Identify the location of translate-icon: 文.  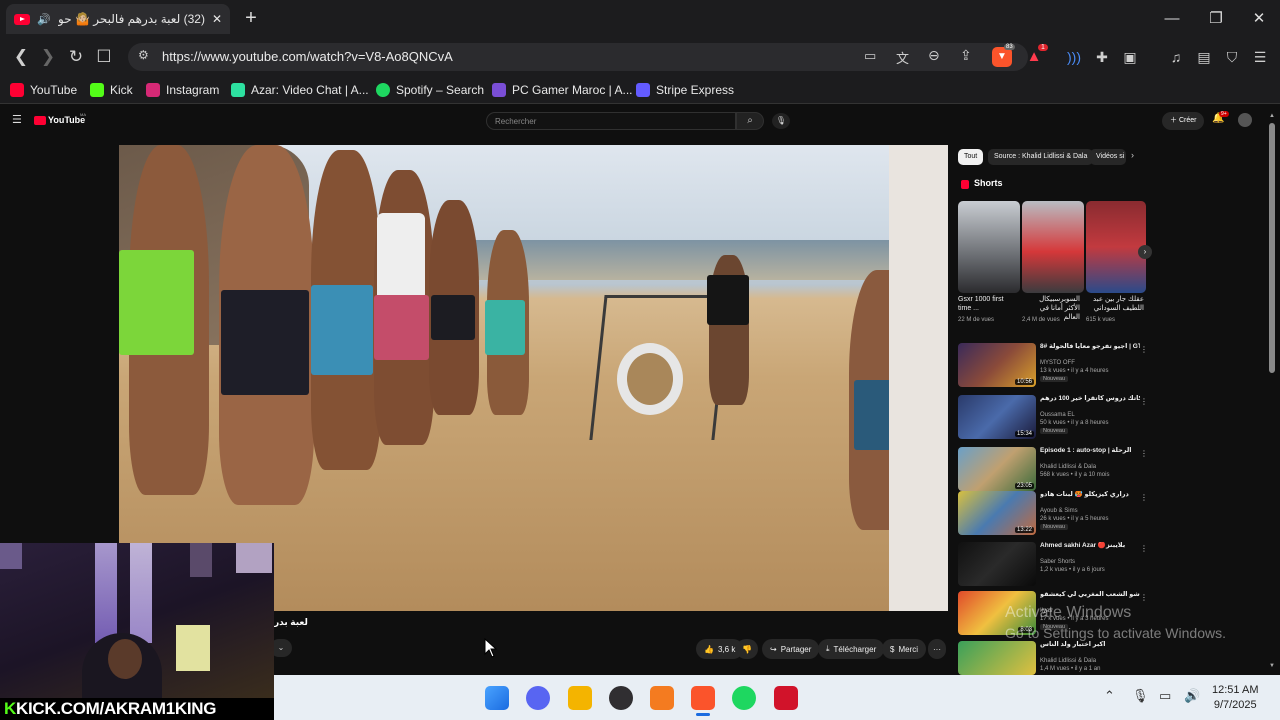
(902, 57).